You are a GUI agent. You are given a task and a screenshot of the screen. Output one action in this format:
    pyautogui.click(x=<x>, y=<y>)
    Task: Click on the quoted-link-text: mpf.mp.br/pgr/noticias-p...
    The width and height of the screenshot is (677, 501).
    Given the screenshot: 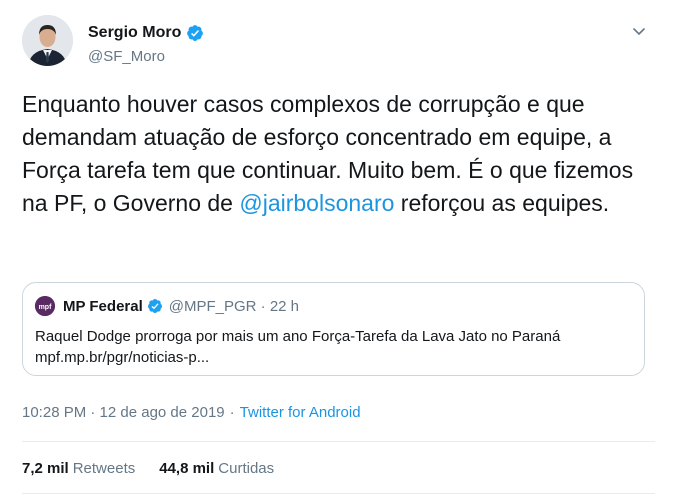 What is the action you would take?
    pyautogui.click(x=122, y=357)
    